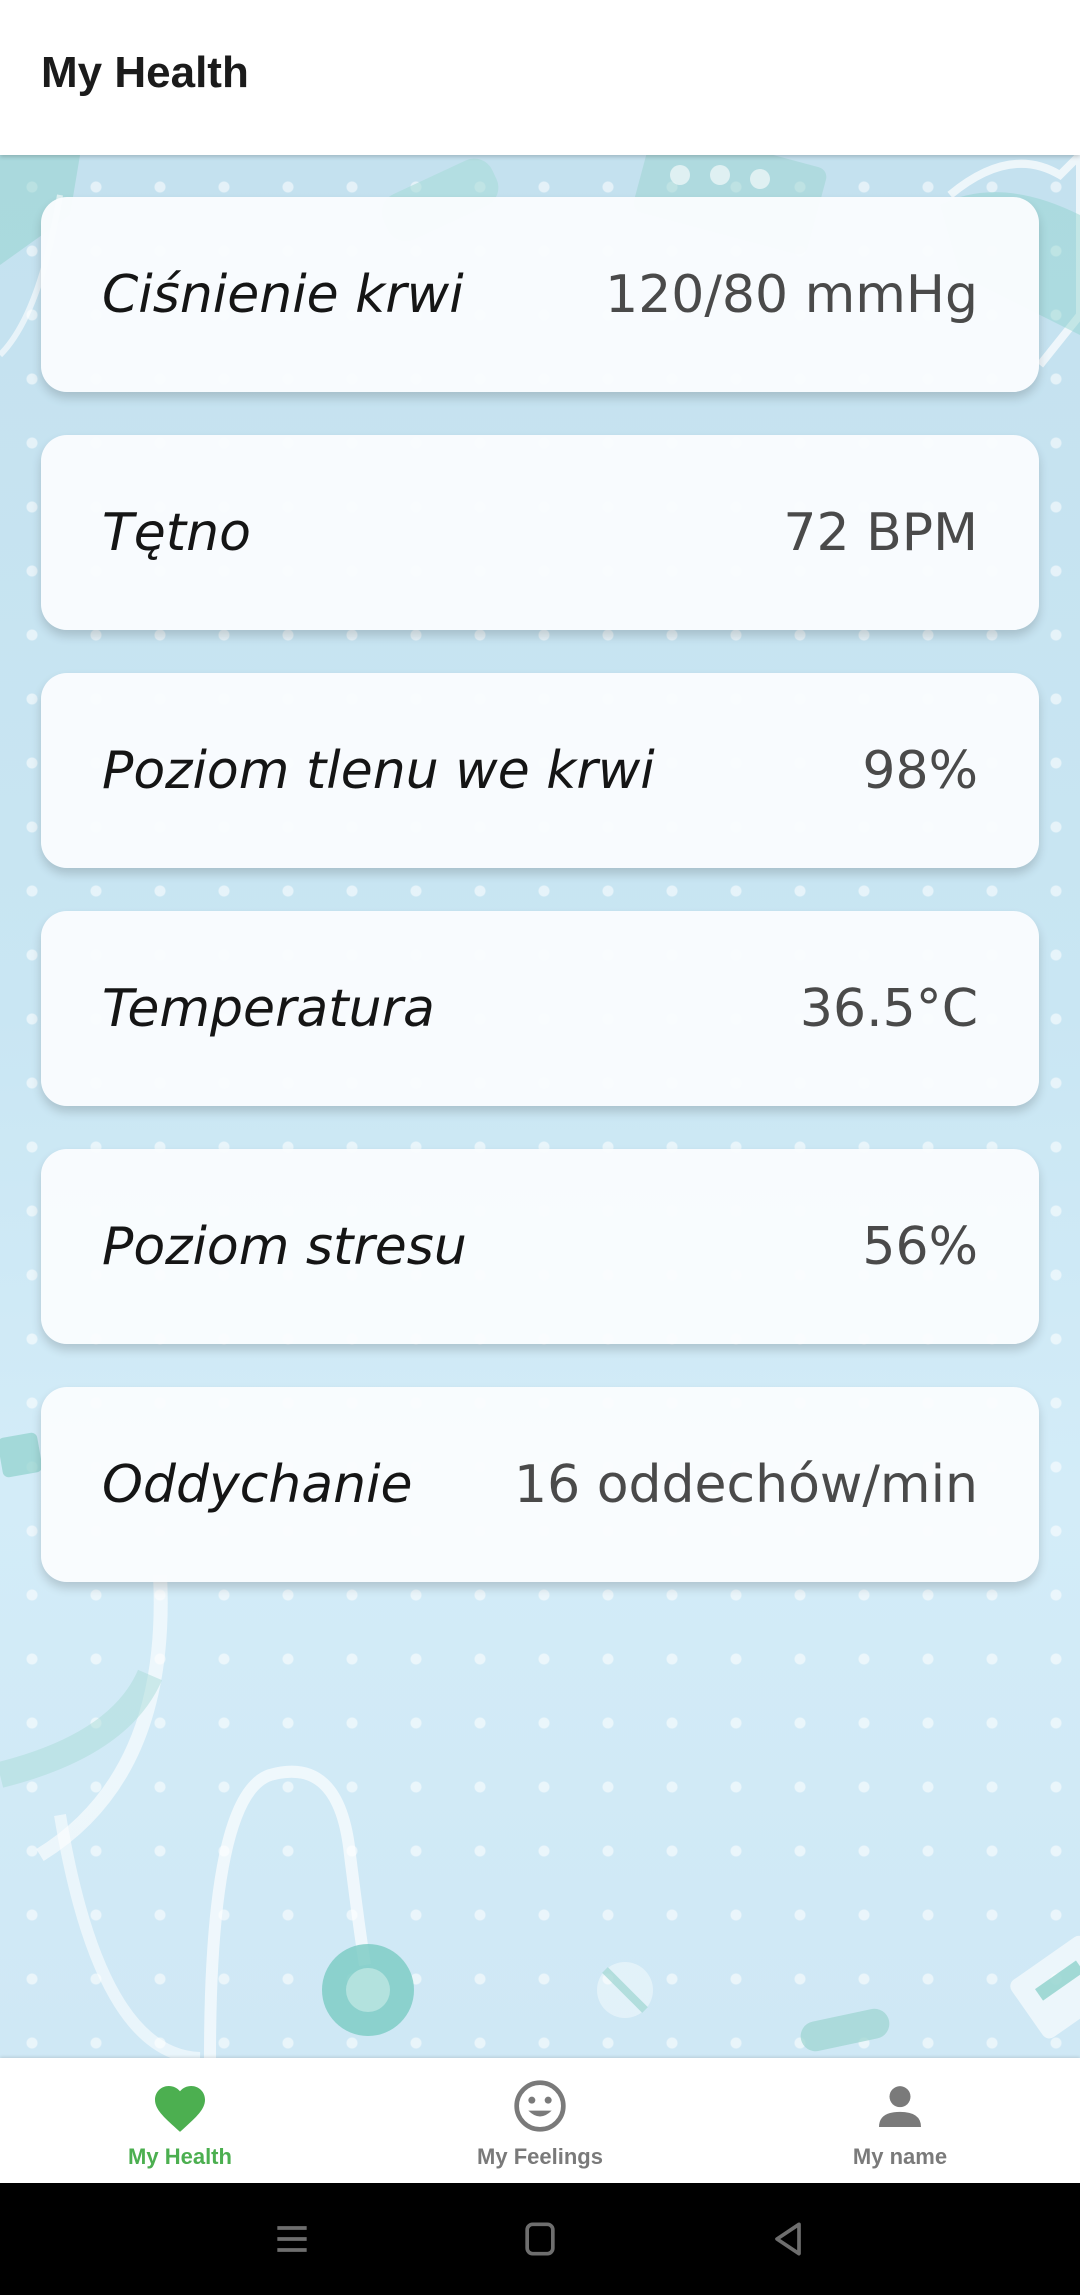  Describe the element at coordinates (176, 532) in the screenshot. I see `metric-label: Tętno` at that location.